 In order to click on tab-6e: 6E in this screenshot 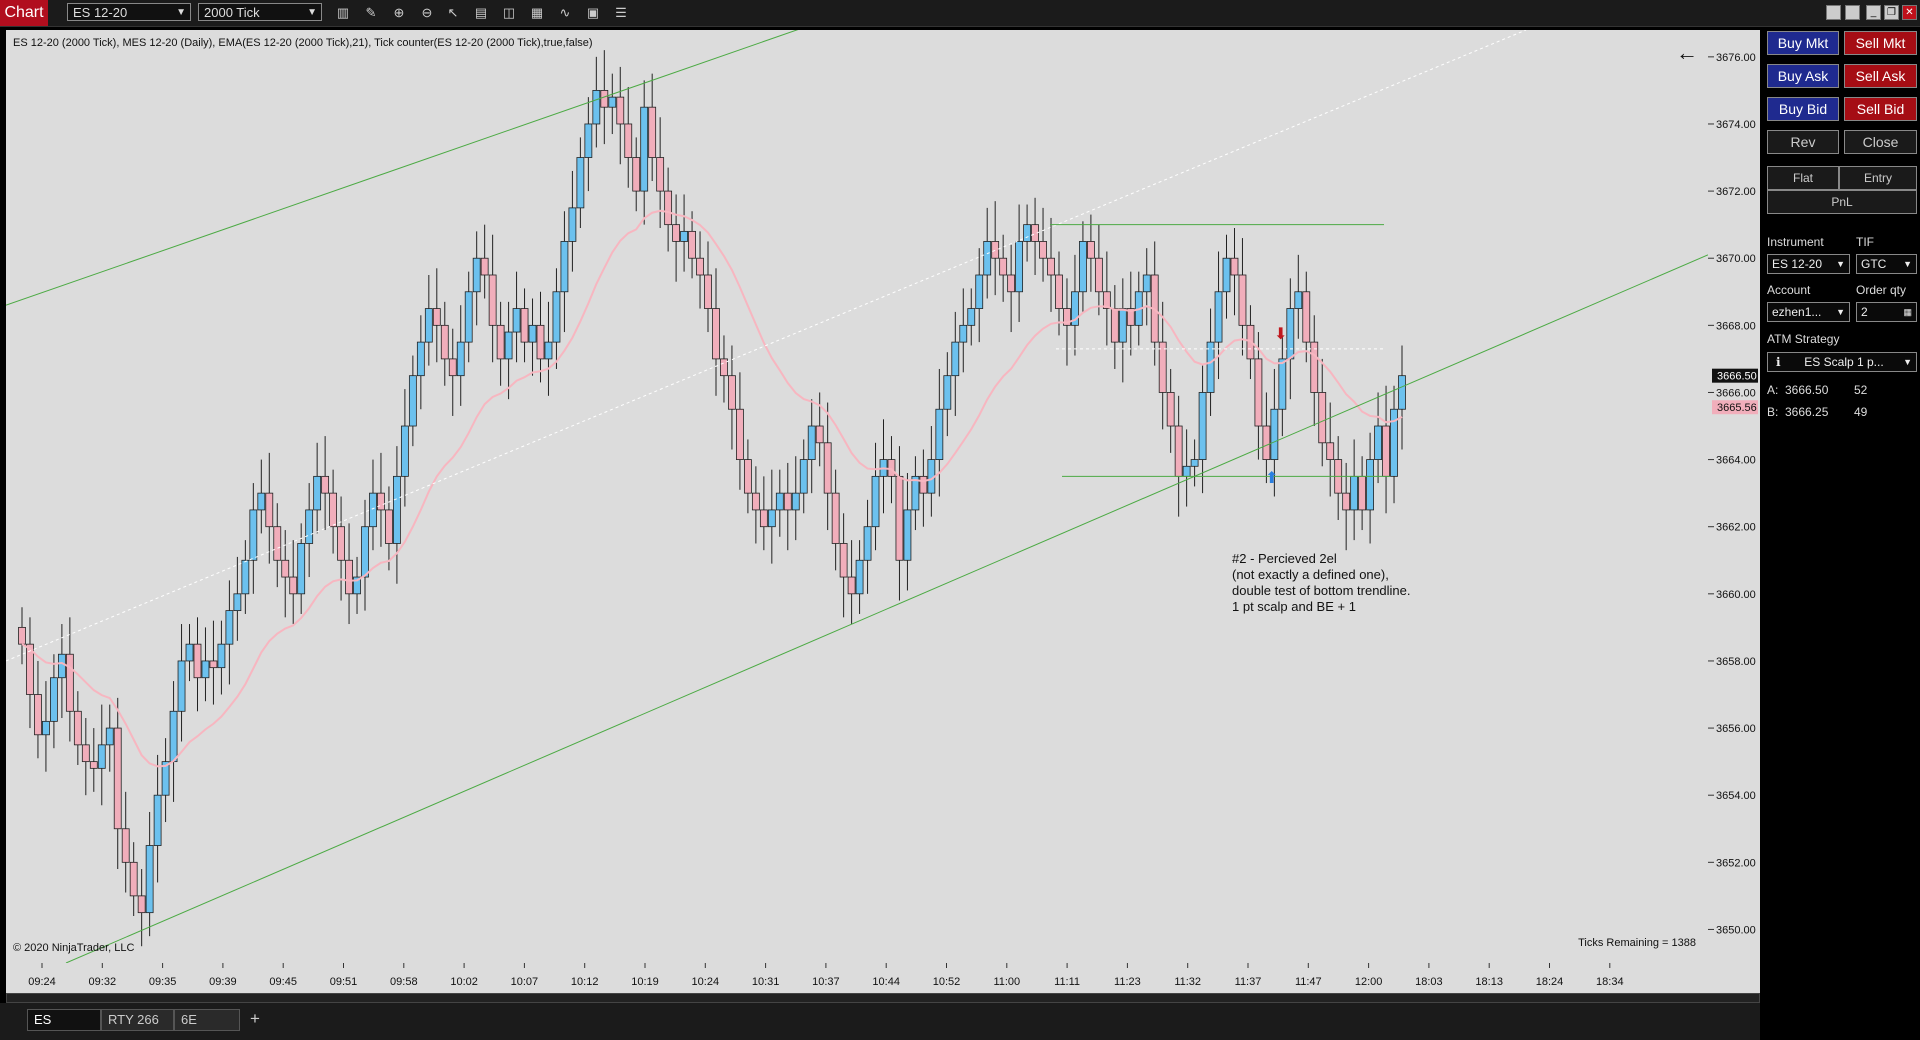, I will do `click(207, 1020)`.